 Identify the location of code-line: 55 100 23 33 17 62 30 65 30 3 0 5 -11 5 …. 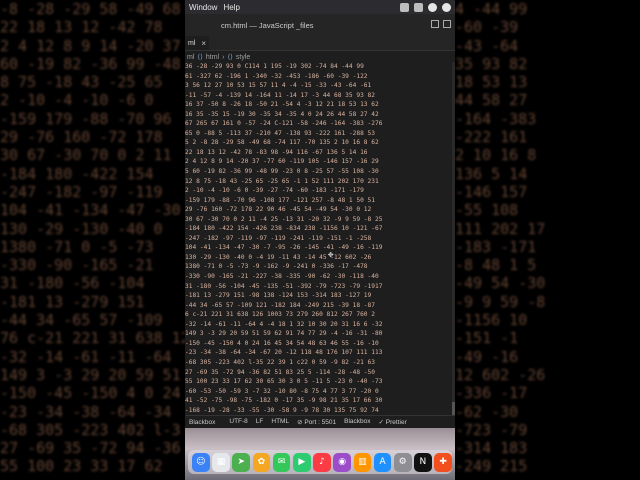
(284, 382).